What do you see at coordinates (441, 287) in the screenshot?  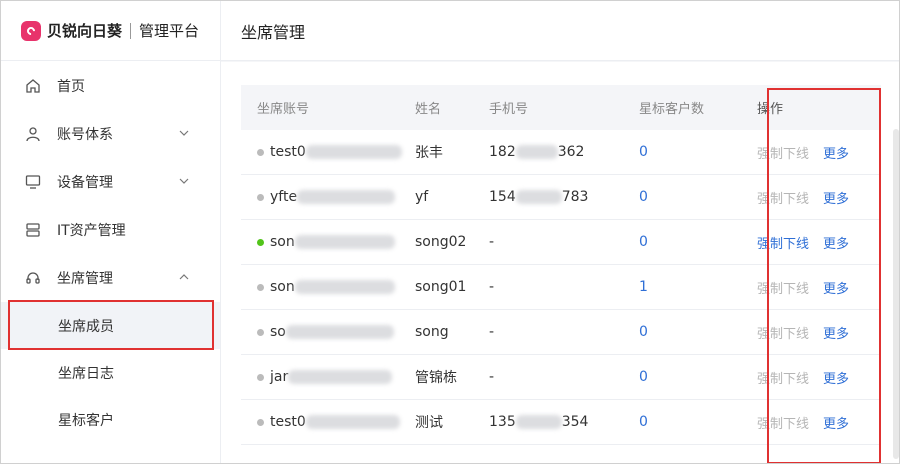 I see `name-cell: song01` at bounding box center [441, 287].